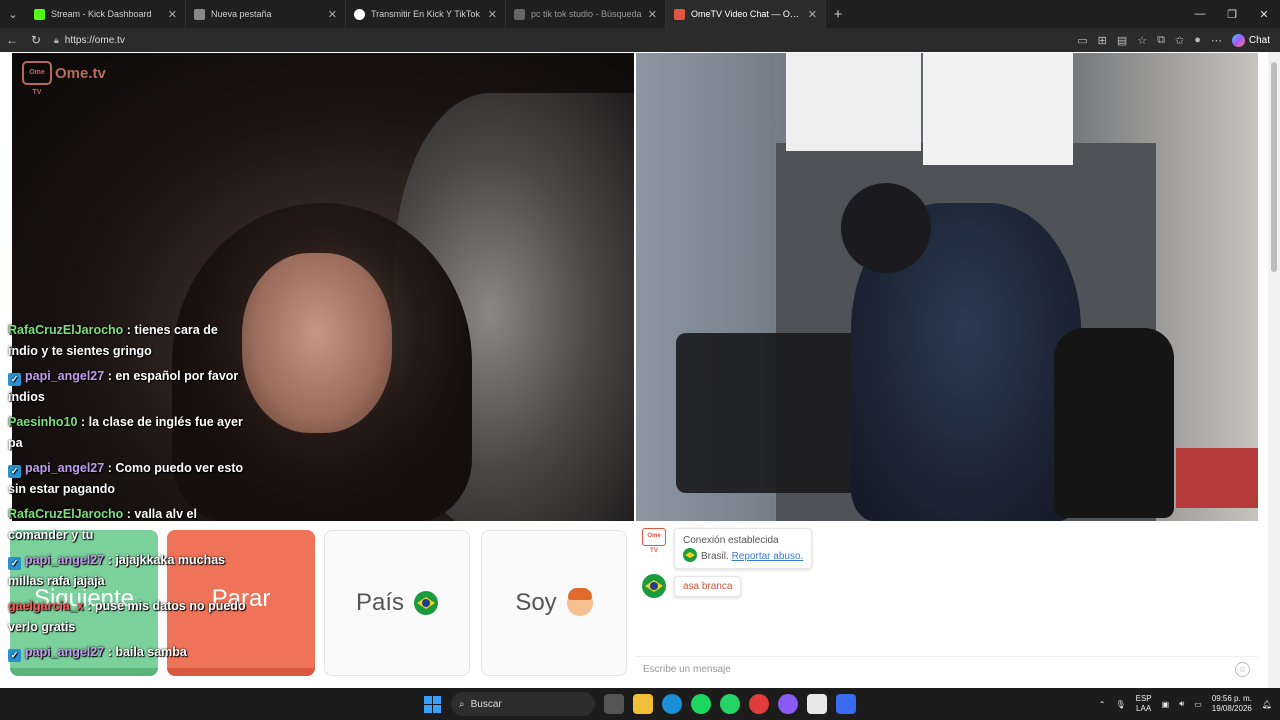 This screenshot has width=1280, height=720. I want to click on new-tab-icon: +, so click(838, 14).